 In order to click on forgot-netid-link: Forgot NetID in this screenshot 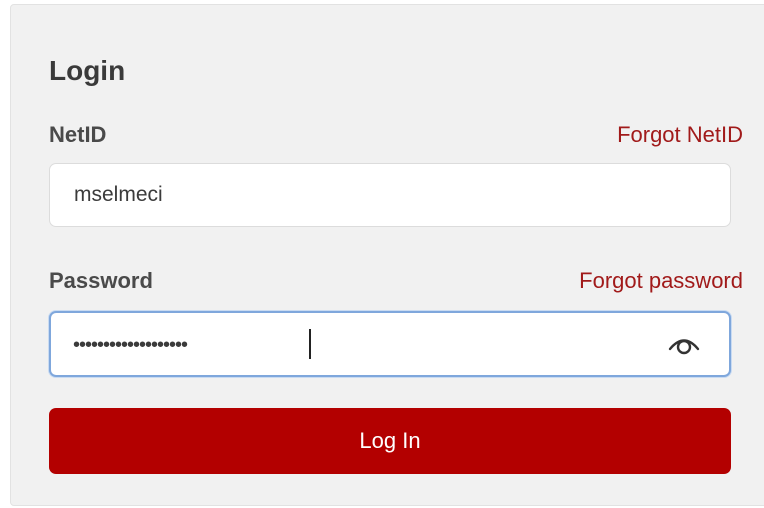, I will do `click(680, 135)`.